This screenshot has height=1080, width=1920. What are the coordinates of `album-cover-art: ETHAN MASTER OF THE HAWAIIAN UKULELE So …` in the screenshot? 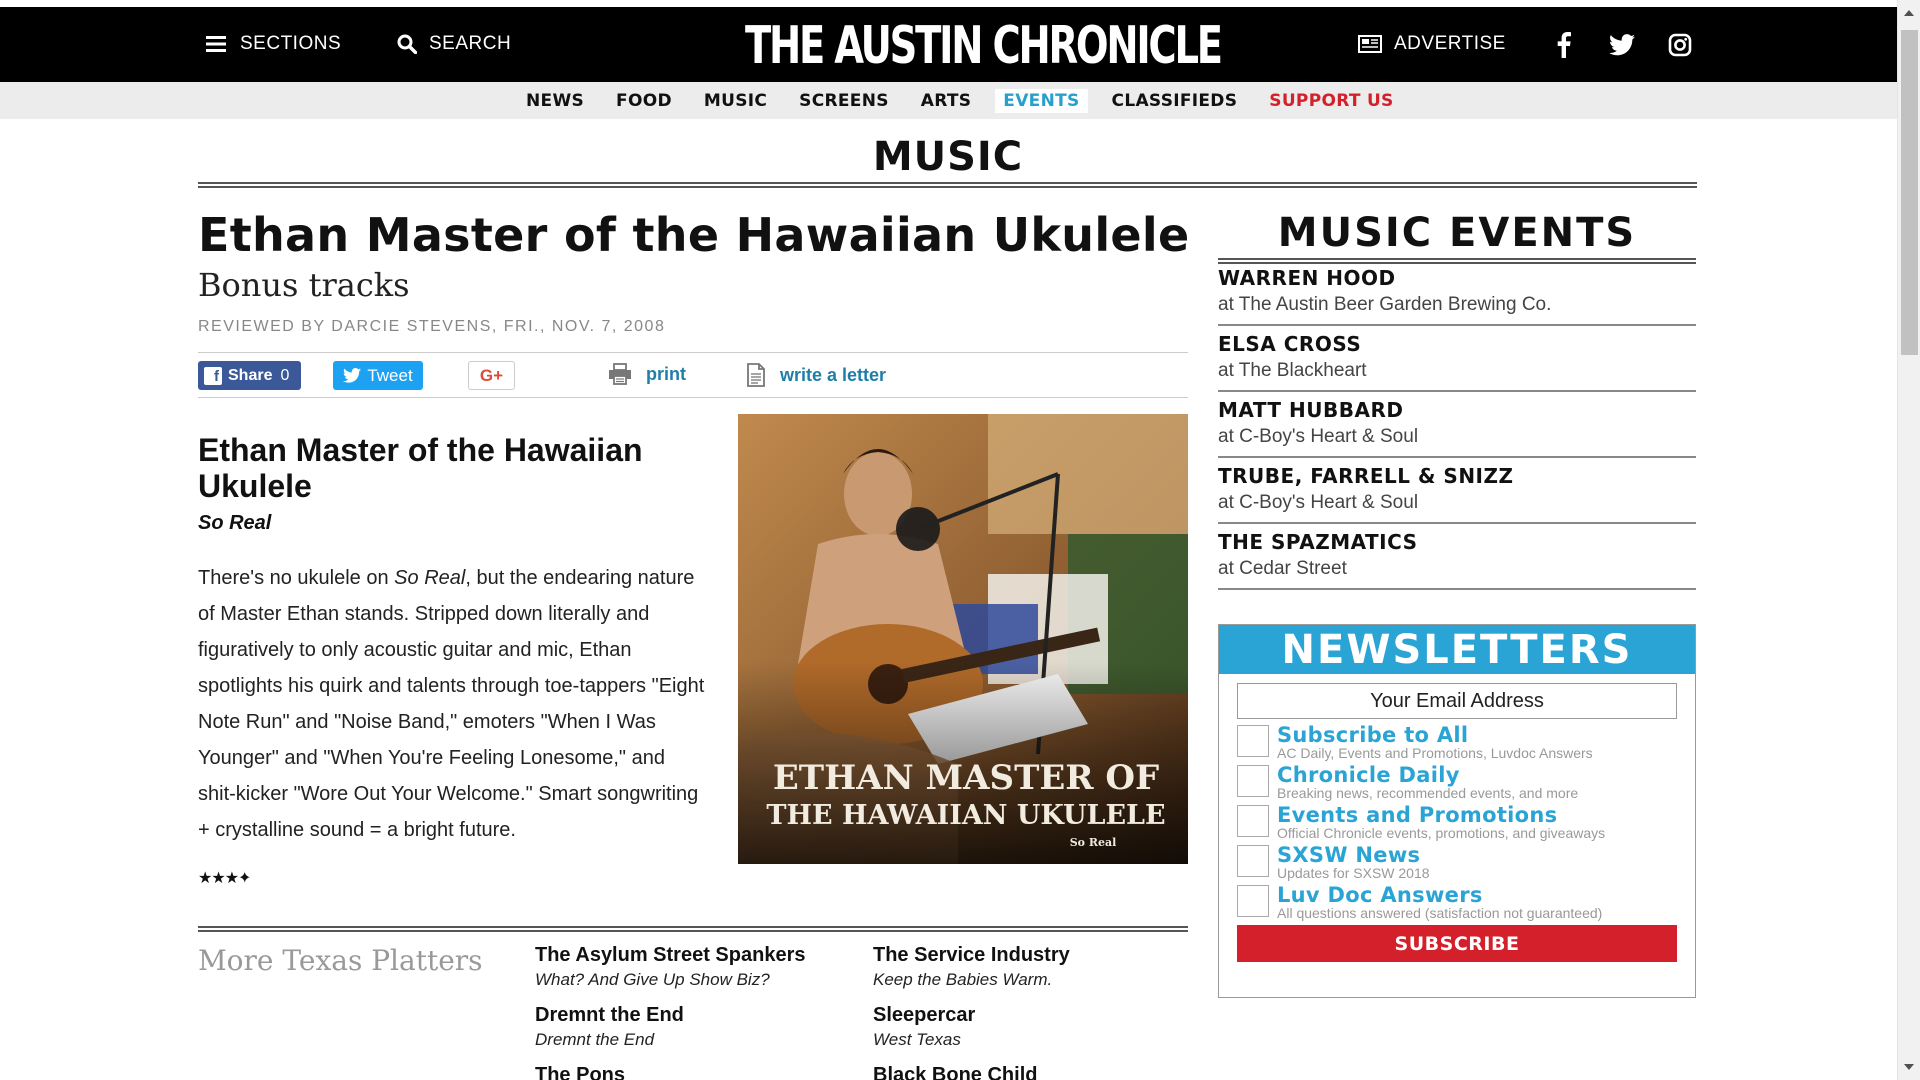 It's located at (963, 639).